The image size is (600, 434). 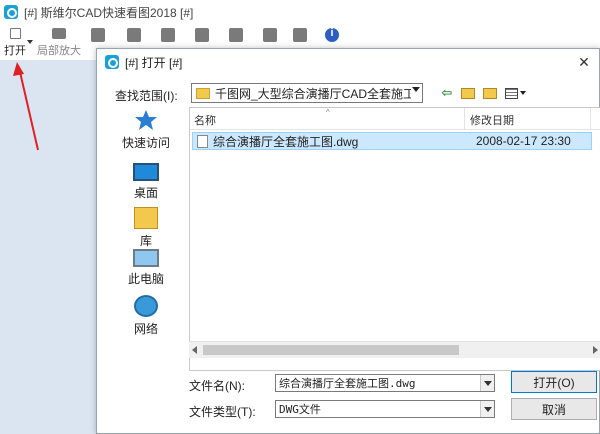 I want to click on open-confirm-label: 打开(O), so click(x=554, y=382).